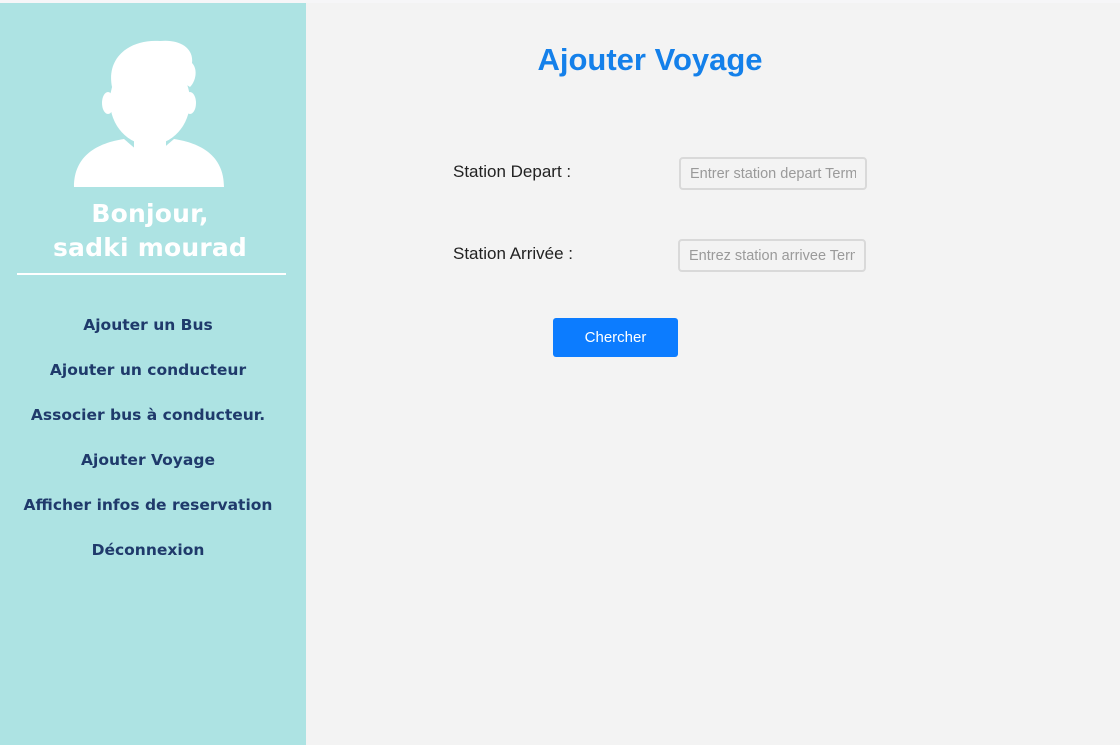  Describe the element at coordinates (150, 213) in the screenshot. I see `greeting-line1: Bonjour,` at that location.